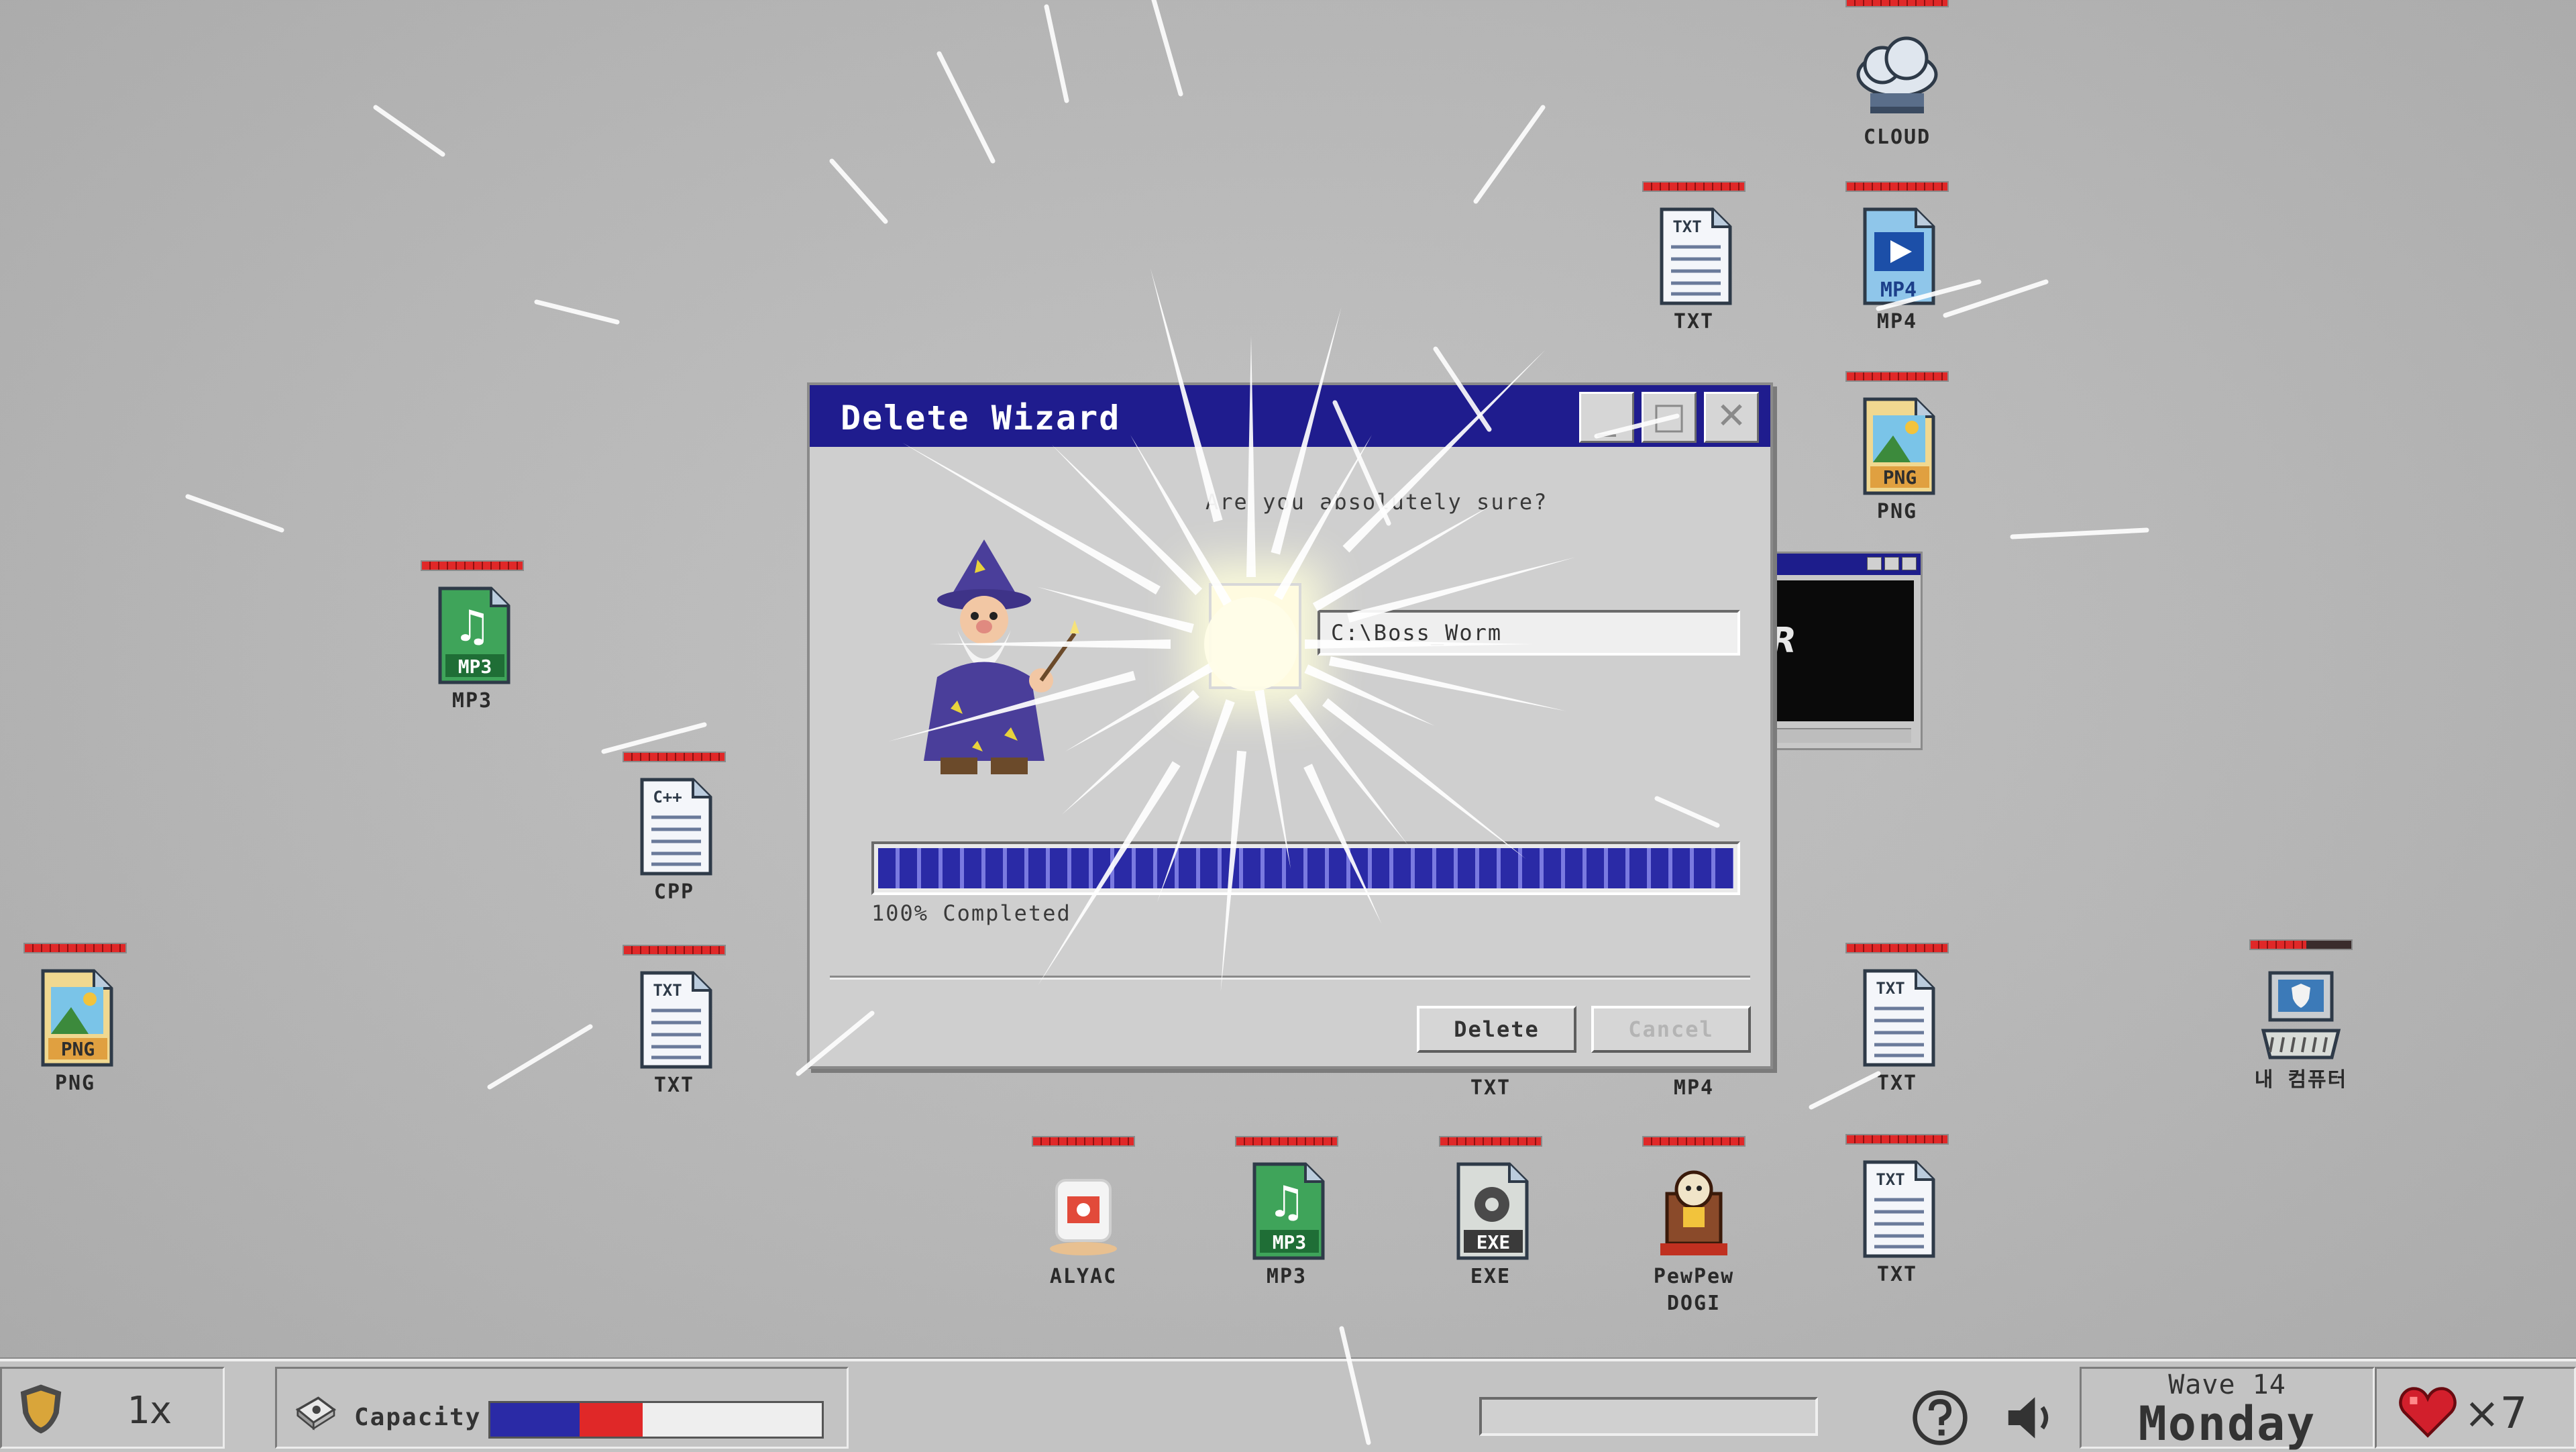 The height and width of the screenshot is (1452, 2576). Describe the element at coordinates (1731, 418) in the screenshot. I see `close-button: ✕` at that location.